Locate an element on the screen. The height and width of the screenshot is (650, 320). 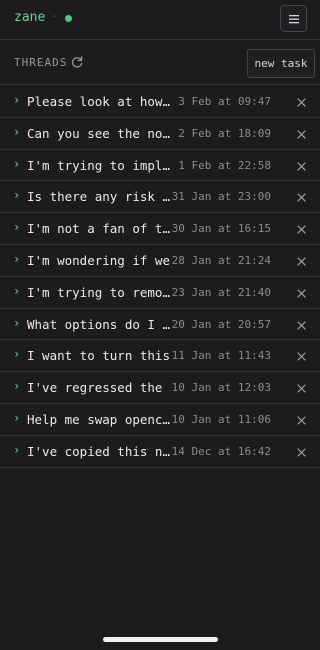
thread-timestamp: 23 Jan at 21:40 is located at coordinates (221, 292).